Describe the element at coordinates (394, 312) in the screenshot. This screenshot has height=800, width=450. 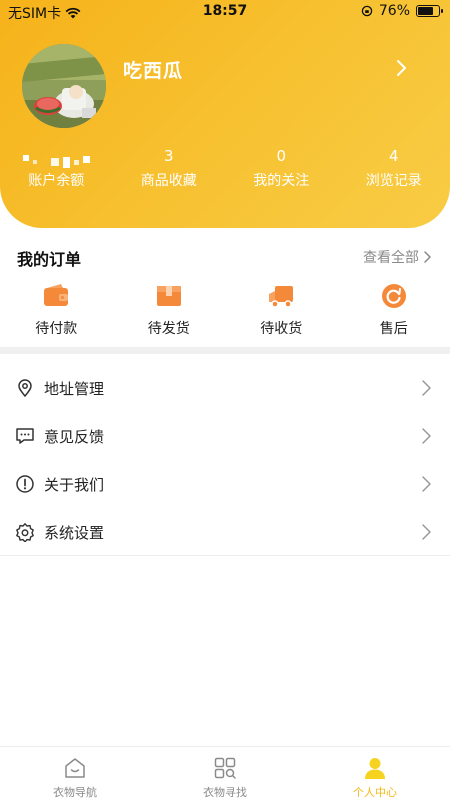
I see `order-after-sales: 售后` at that location.